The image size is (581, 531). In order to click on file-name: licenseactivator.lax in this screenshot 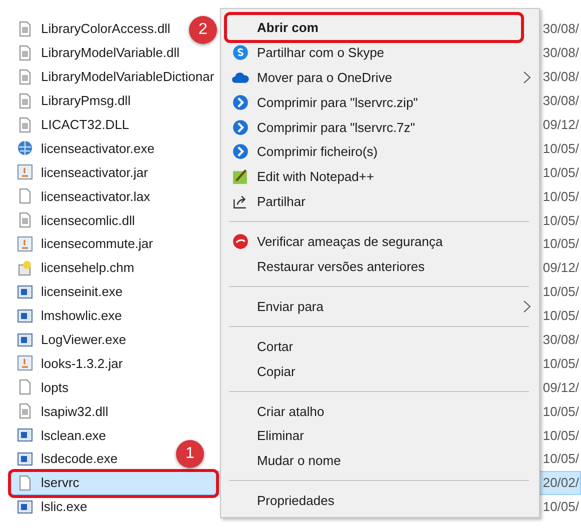, I will do `click(95, 196)`.